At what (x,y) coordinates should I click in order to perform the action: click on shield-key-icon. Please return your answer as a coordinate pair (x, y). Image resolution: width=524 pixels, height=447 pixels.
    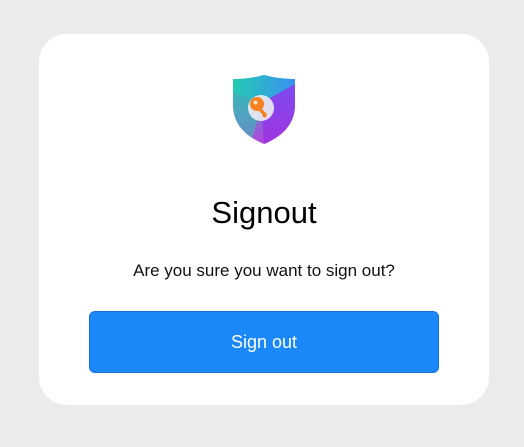
    Looking at the image, I should click on (264, 109).